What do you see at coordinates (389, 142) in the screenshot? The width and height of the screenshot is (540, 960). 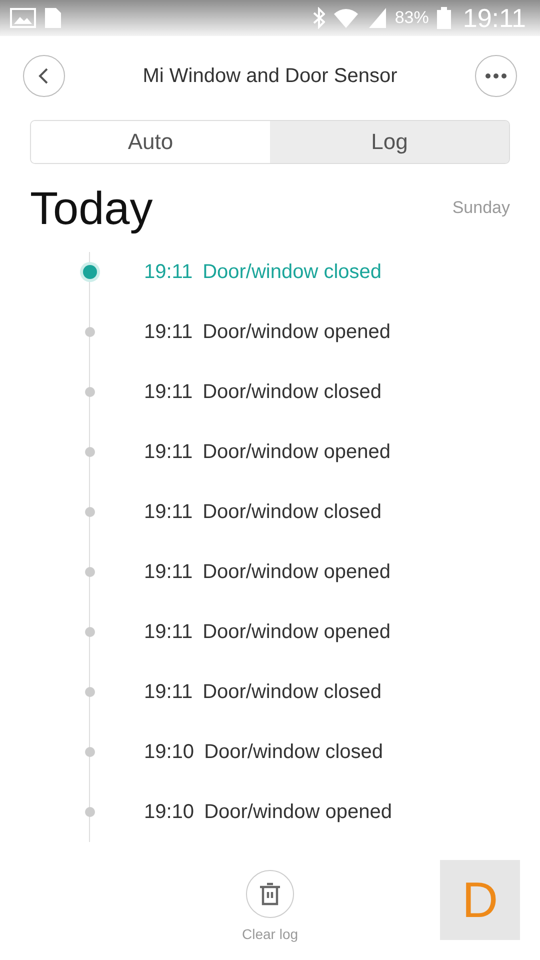 I see `tab: Log` at bounding box center [389, 142].